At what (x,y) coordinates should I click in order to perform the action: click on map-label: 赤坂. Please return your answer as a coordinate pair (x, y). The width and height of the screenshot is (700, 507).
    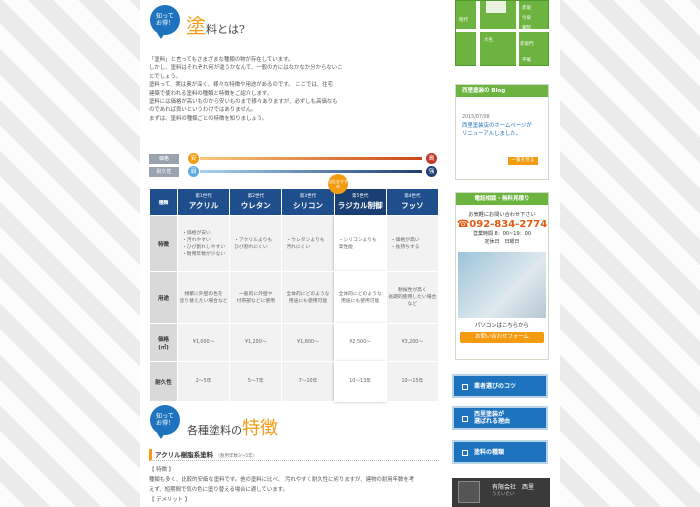
    Looking at the image, I should click on (526, 8).